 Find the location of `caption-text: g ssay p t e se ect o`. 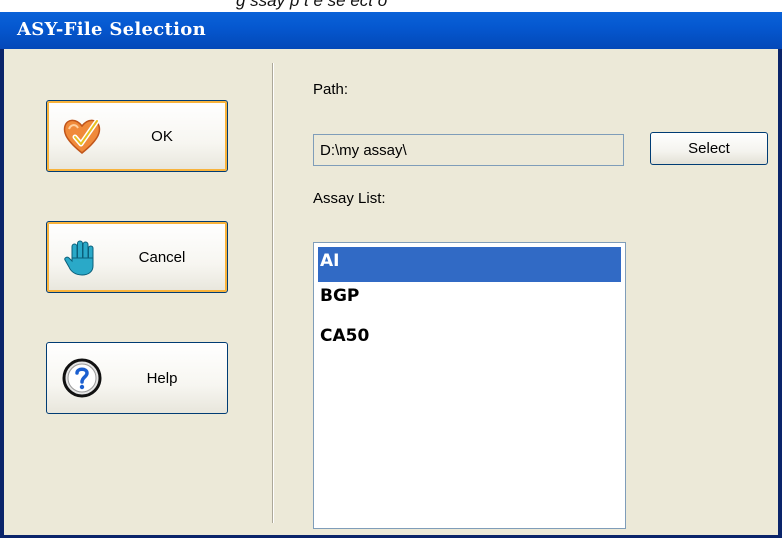

caption-text: g ssay p t e se ect o is located at coordinates (312, 5).